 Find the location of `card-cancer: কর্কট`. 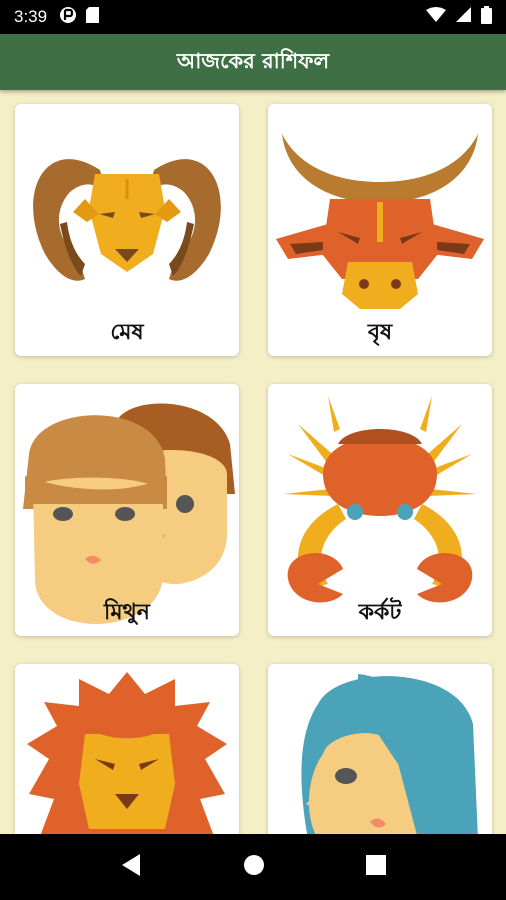

card-cancer: কর্কট is located at coordinates (380, 510).